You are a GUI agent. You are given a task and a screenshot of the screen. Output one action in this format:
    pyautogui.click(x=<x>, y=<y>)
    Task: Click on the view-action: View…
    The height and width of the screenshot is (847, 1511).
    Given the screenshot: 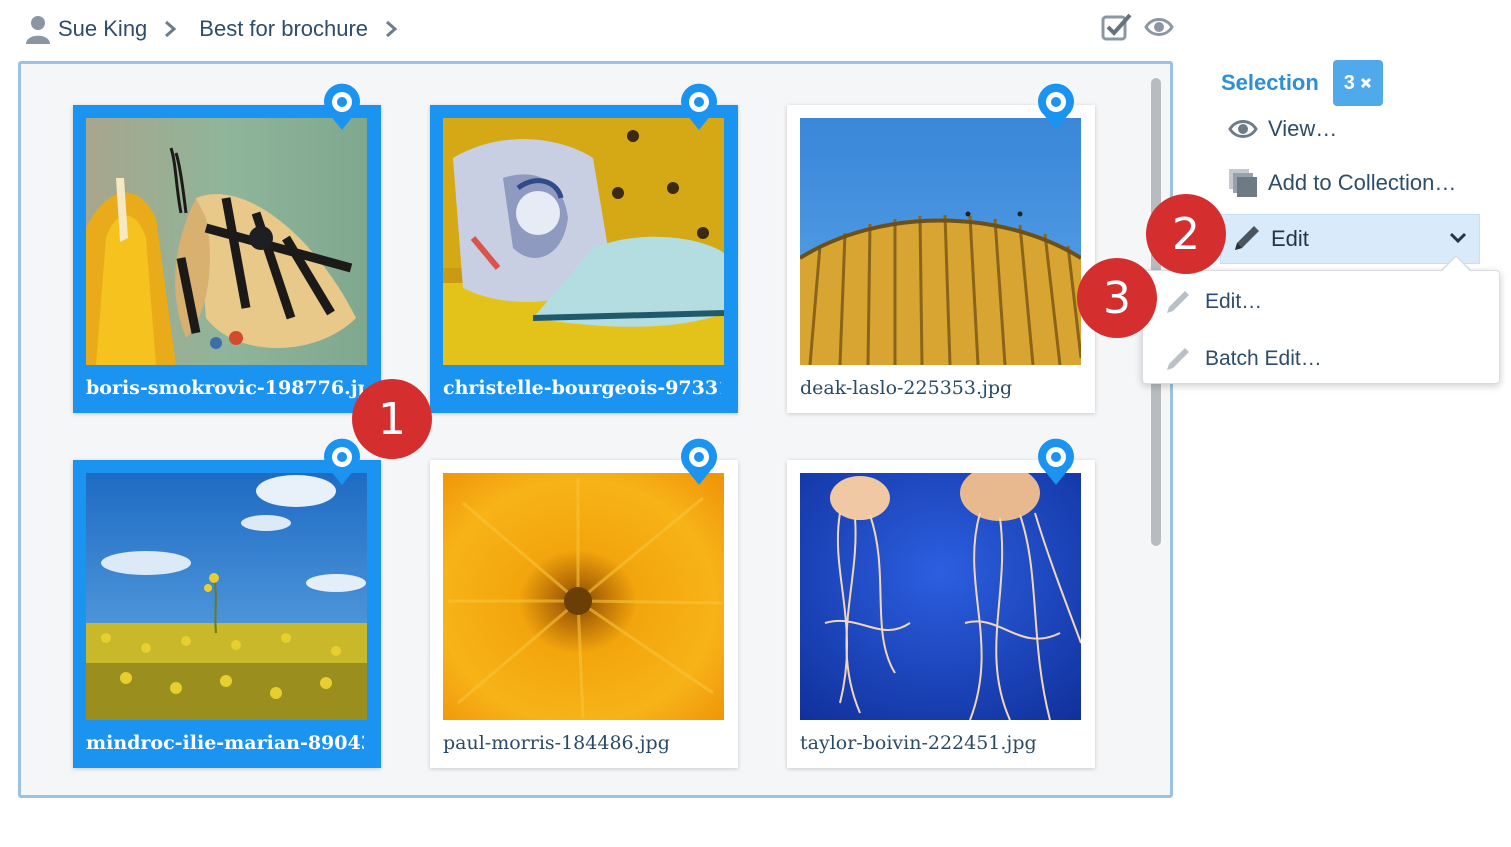 What is the action you would take?
    pyautogui.click(x=1282, y=129)
    